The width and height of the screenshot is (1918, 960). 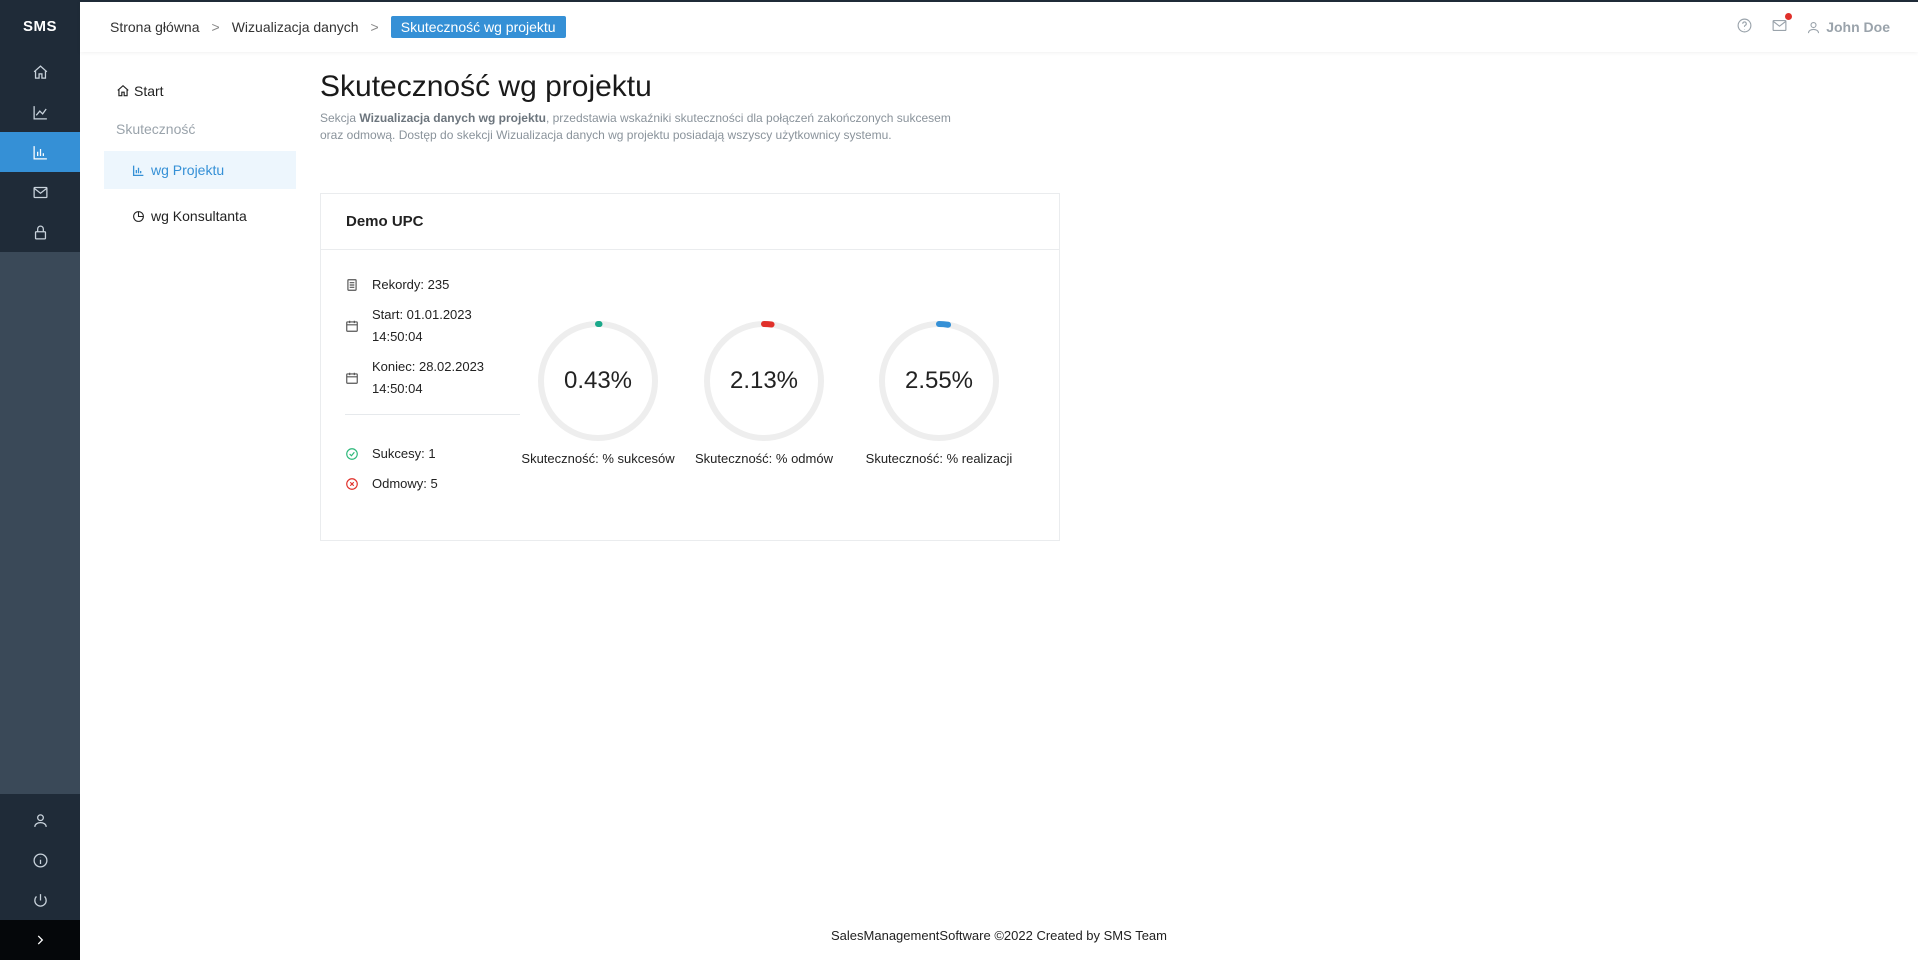 I want to click on rail-expand-button, so click(x=40, y=940).